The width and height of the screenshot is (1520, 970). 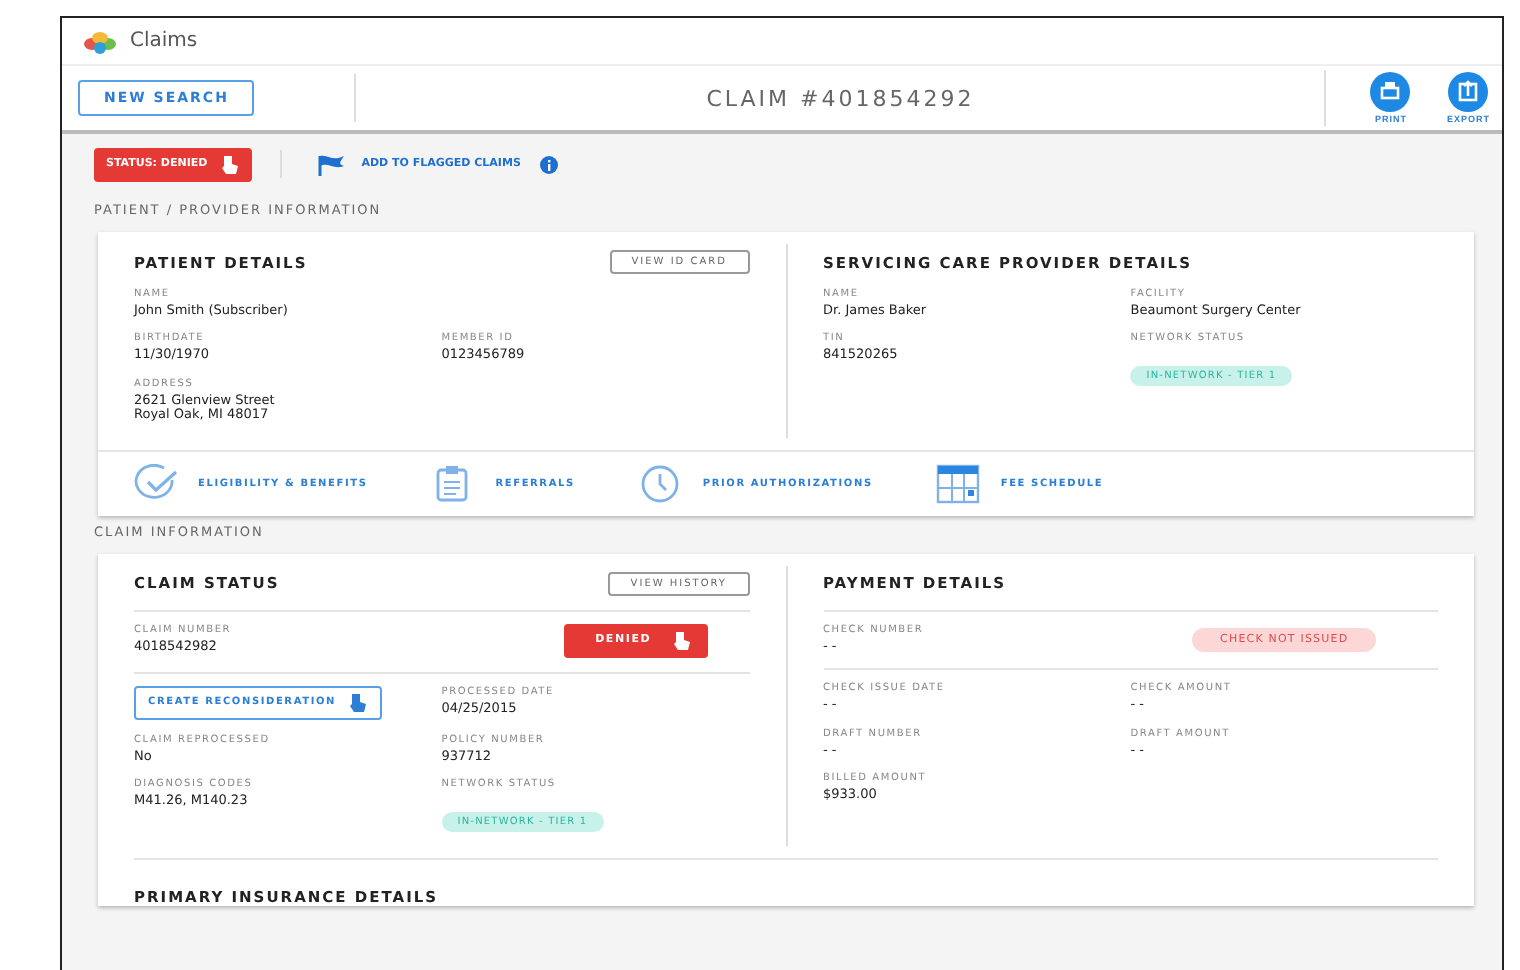 I want to click on logo-icon, so click(x=100, y=41).